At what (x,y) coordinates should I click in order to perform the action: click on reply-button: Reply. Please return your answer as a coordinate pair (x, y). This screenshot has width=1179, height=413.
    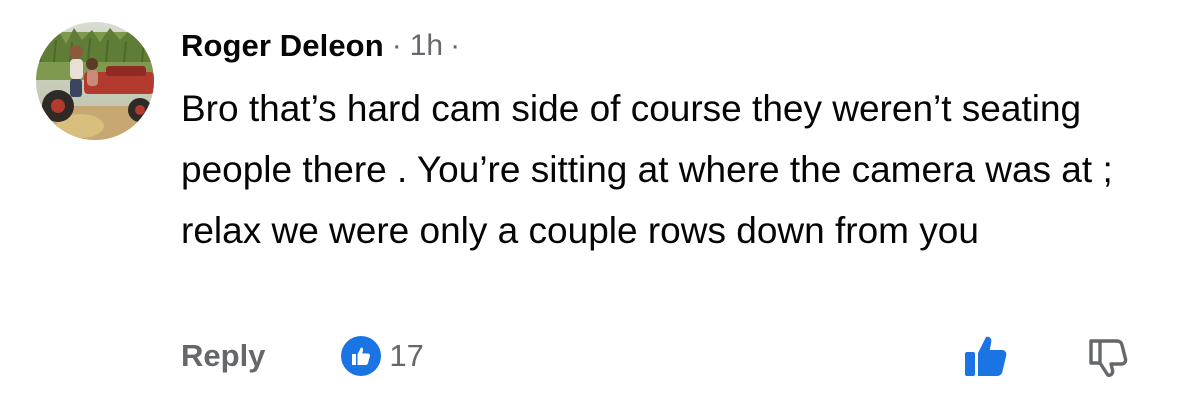
    Looking at the image, I should click on (223, 356).